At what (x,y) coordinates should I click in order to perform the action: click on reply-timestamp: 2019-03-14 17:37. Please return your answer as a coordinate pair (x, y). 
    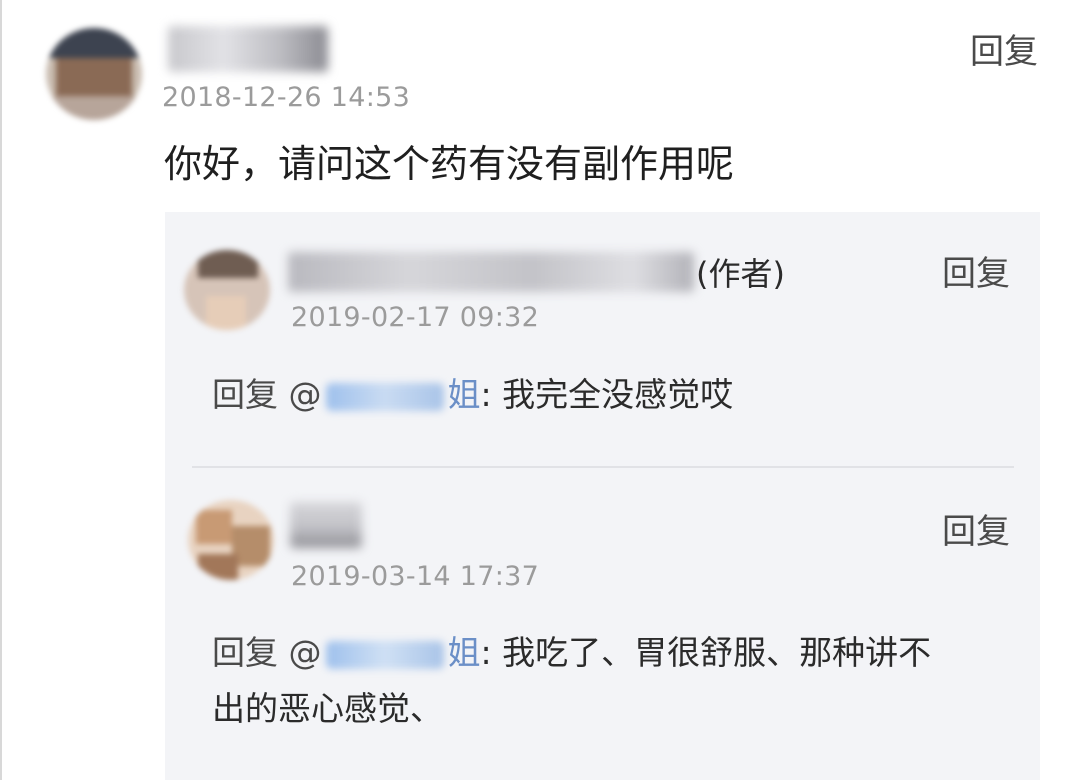
    Looking at the image, I should click on (415, 576).